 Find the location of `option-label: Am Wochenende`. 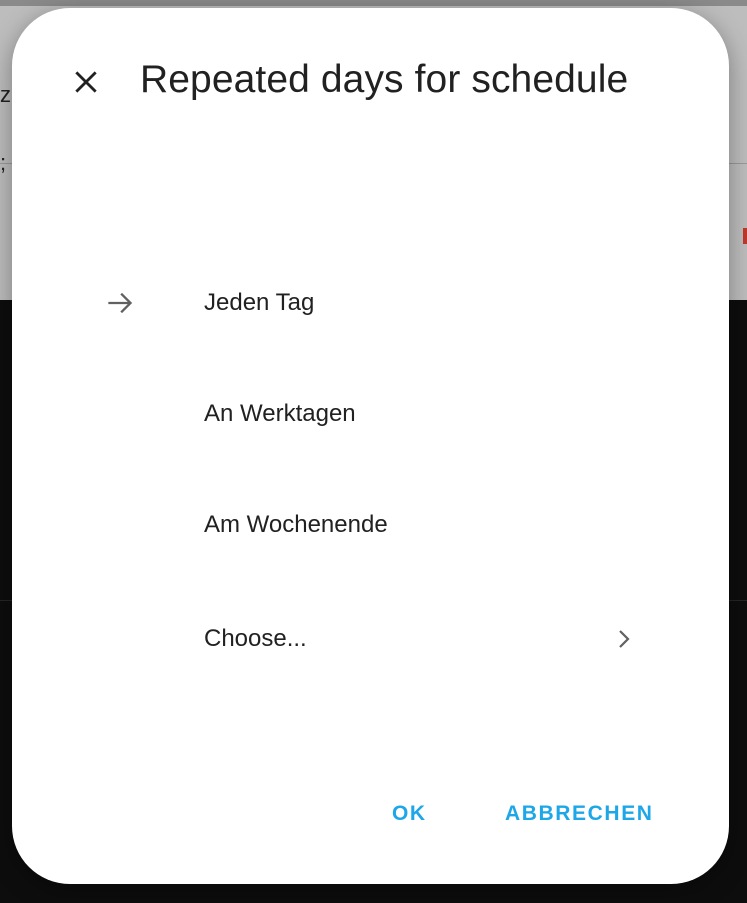

option-label: Am Wochenende is located at coordinates (296, 524).